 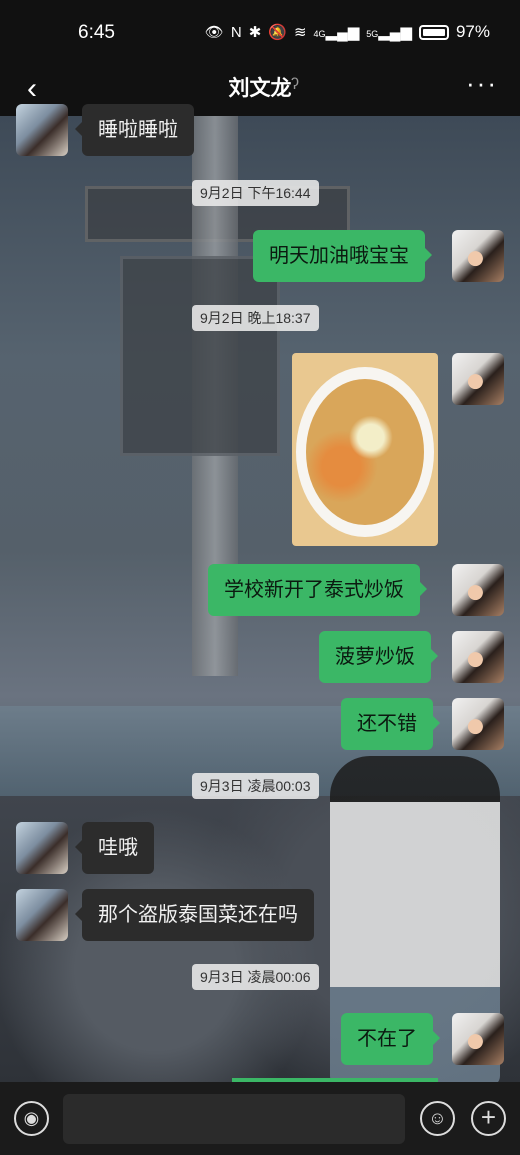 I want to click on photo-food, so click(x=365, y=452).